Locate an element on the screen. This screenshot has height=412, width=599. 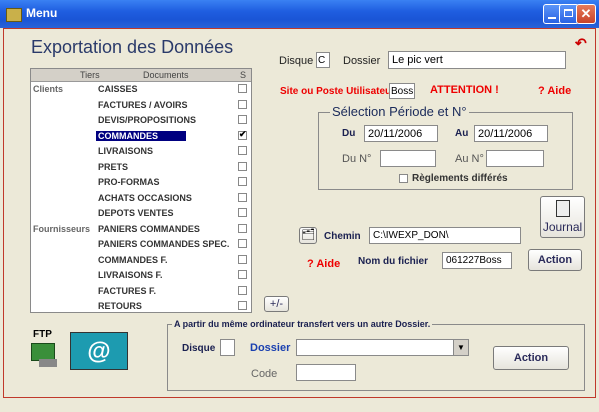
au-date-field: 20/11/2006 is located at coordinates (511, 133).